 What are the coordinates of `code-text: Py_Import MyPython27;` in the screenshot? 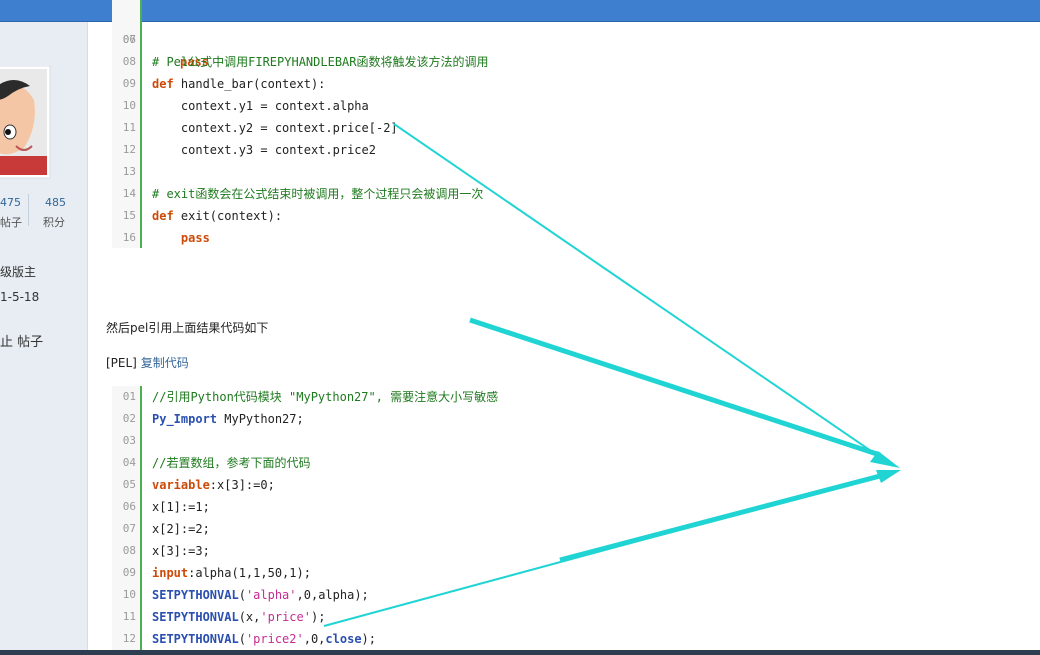 It's located at (228, 419).